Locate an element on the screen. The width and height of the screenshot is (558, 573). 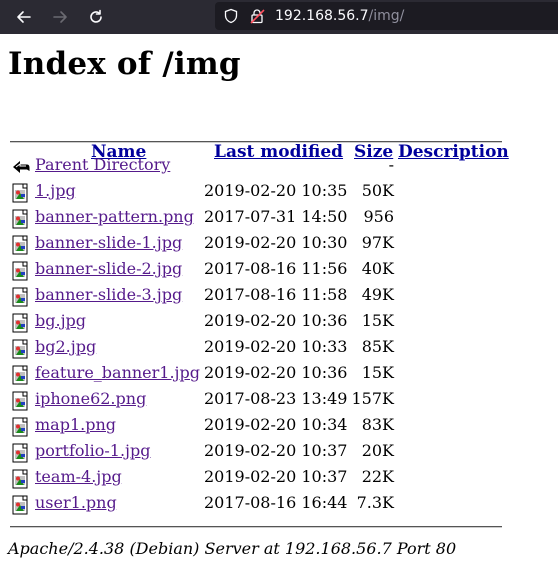
file-modified: 2017-08-23 13:49 is located at coordinates (276, 398).